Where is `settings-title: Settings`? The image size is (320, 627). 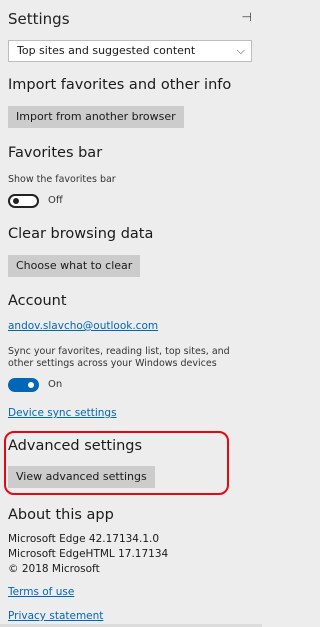
settings-title: Settings is located at coordinates (39, 19).